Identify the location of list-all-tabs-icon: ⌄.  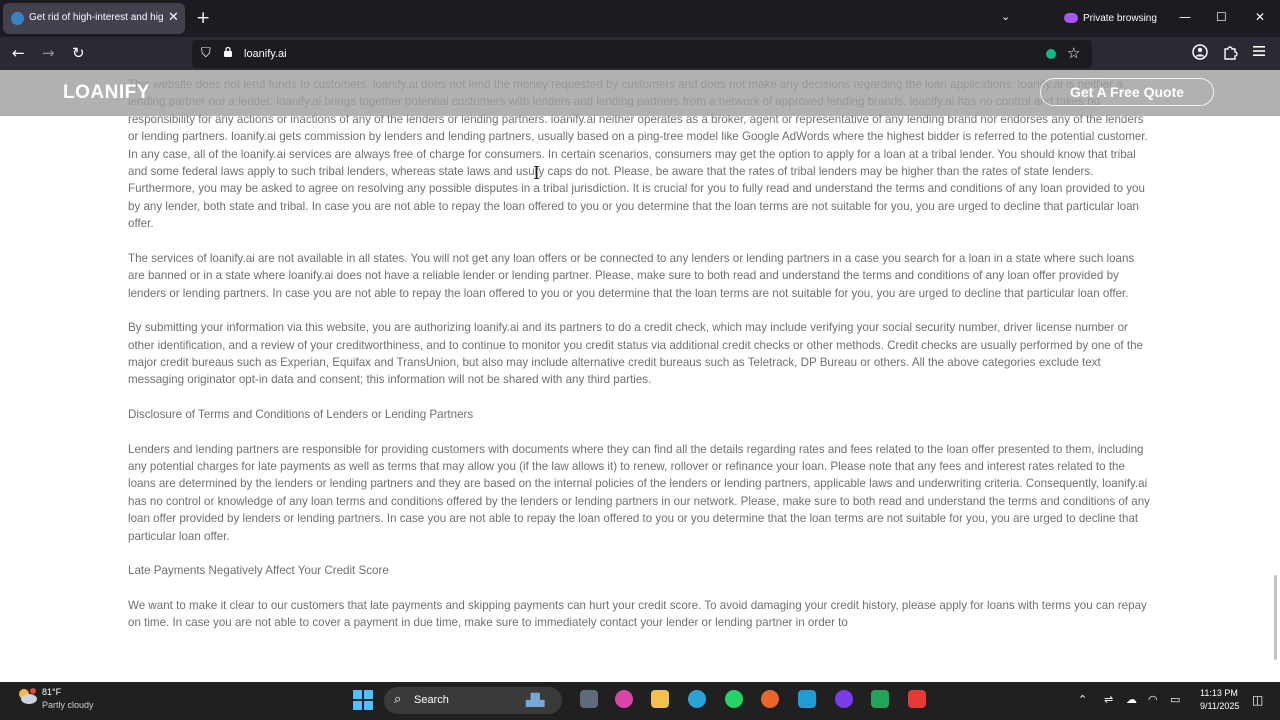
(1005, 16).